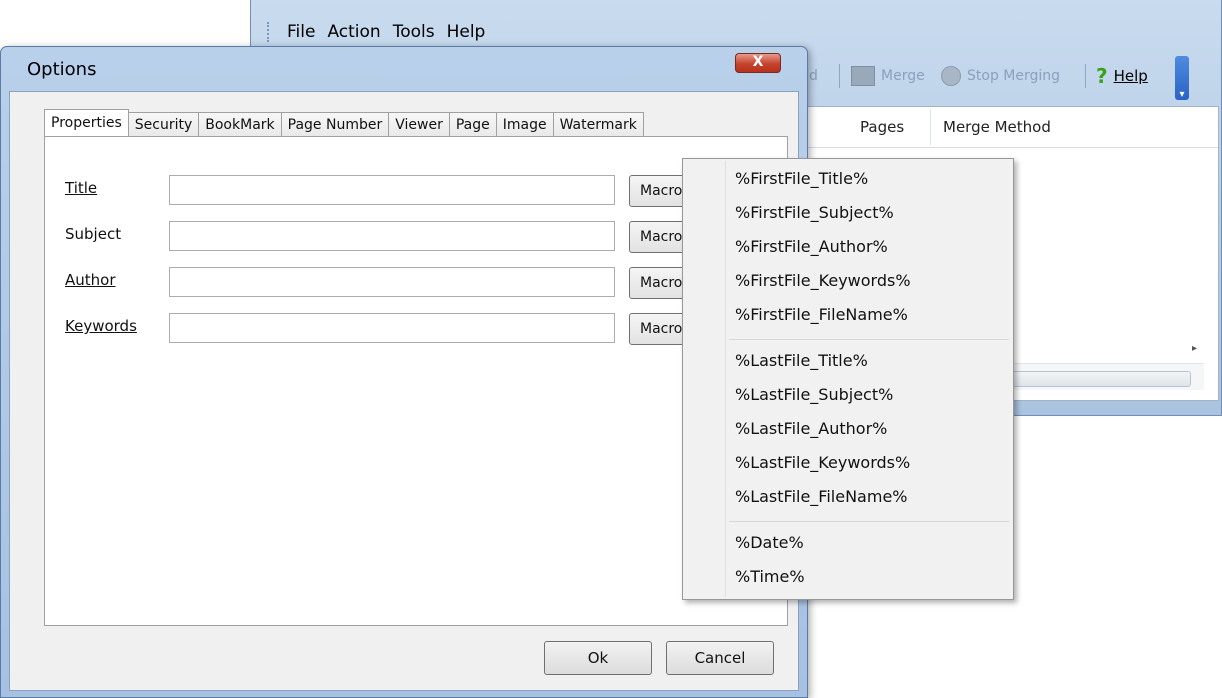  I want to click on menu-help: Help, so click(466, 32).